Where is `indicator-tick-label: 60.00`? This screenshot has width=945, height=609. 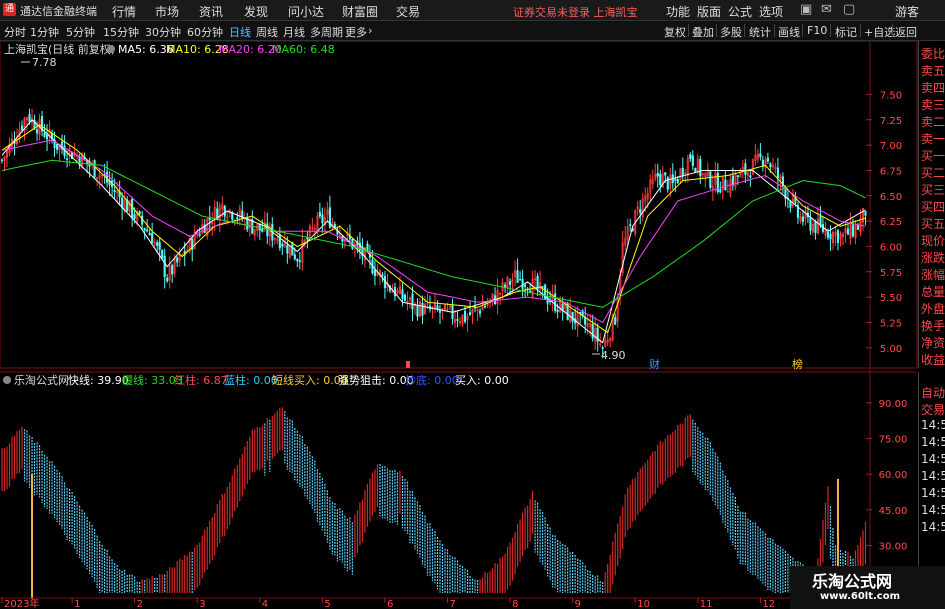 indicator-tick-label: 60.00 is located at coordinates (893, 475).